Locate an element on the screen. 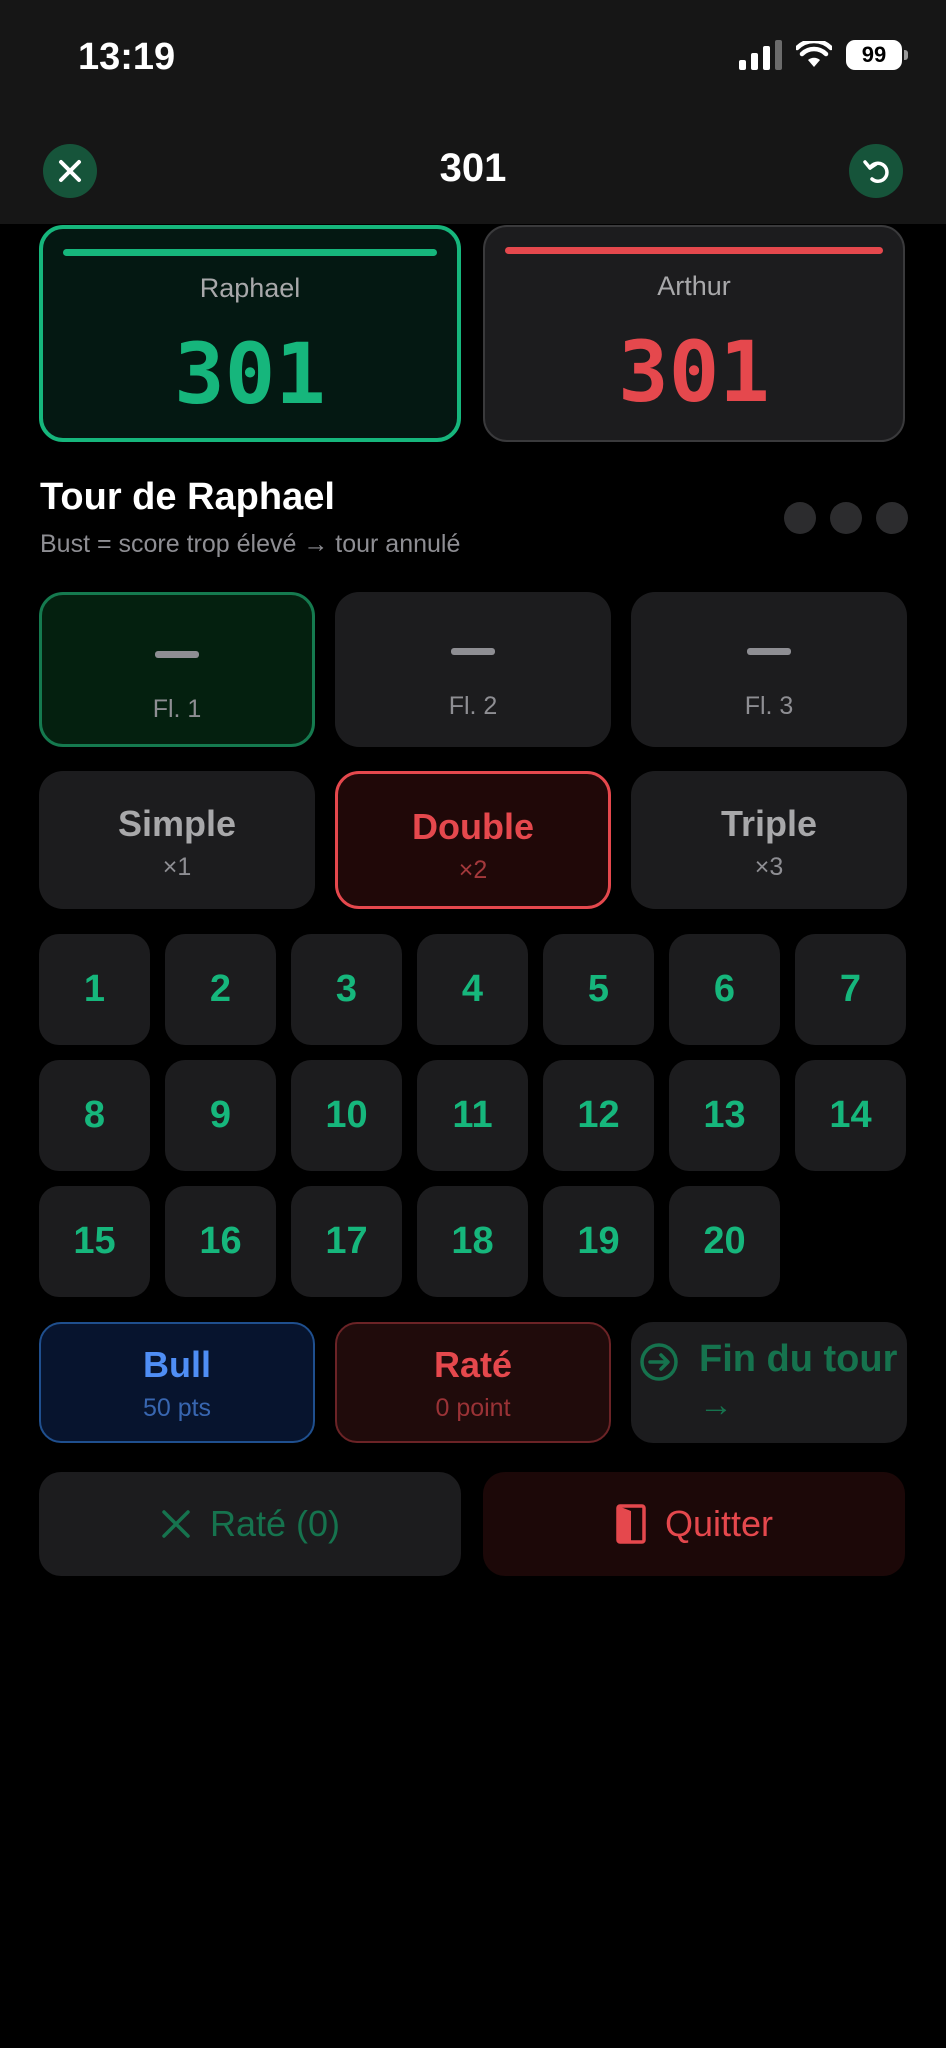 Image resolution: width=946 pixels, height=2048 pixels. dart-slot-3: Fl. 3 is located at coordinates (769, 669).